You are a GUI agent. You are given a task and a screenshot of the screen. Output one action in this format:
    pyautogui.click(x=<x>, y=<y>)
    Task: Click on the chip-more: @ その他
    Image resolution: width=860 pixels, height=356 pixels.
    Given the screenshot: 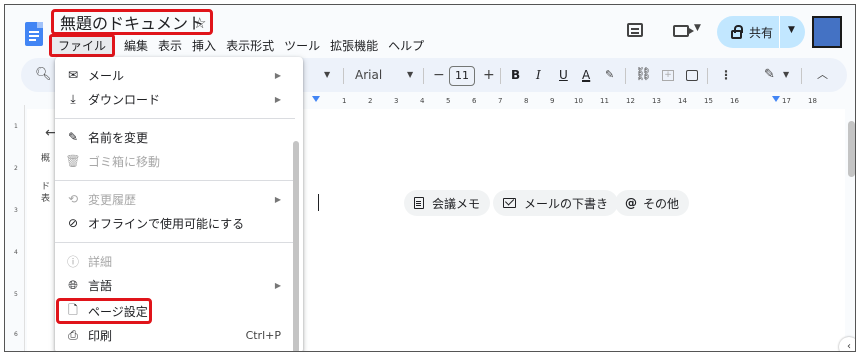 What is the action you would take?
    pyautogui.click(x=652, y=203)
    